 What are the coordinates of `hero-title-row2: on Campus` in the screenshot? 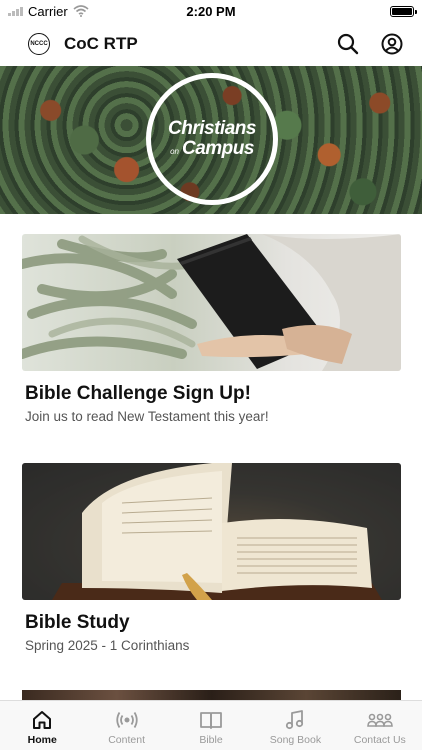 It's located at (212, 149).